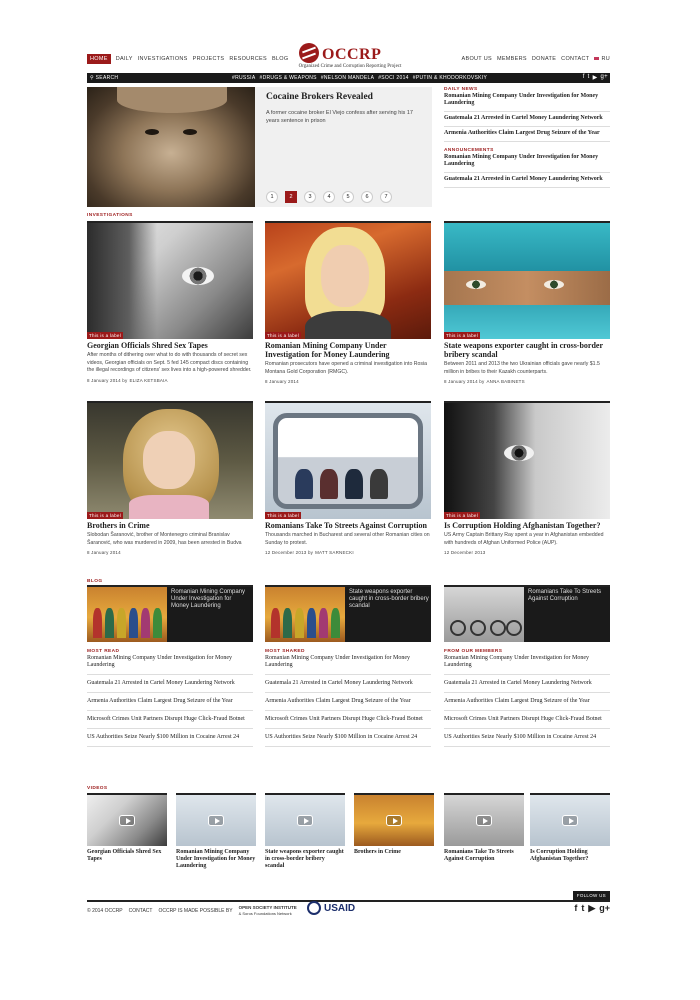 This screenshot has height=1000, width=700. I want to click on hero-image-scarf, so click(172, 100).